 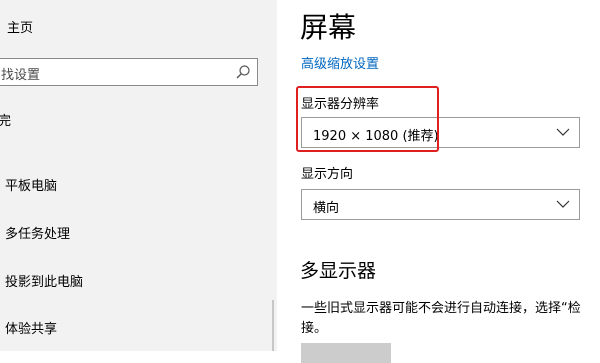 I want to click on advanced-scaling-link: 高级缩放设置, so click(x=340, y=62).